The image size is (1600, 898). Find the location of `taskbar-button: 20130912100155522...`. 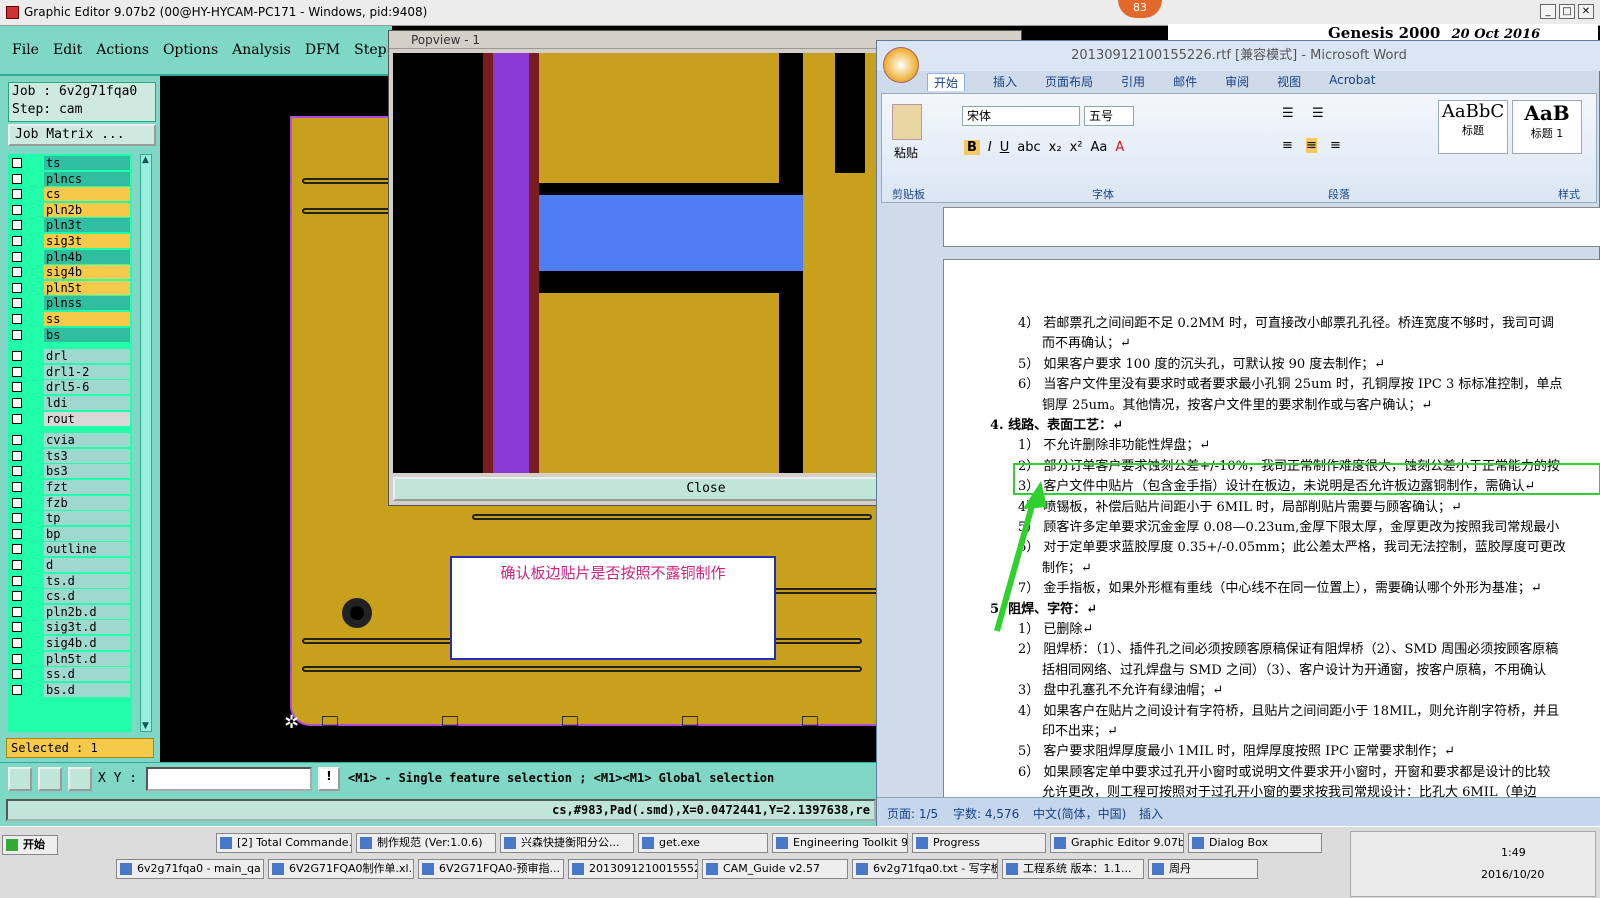

taskbar-button: 20130912100155522... is located at coordinates (633, 869).